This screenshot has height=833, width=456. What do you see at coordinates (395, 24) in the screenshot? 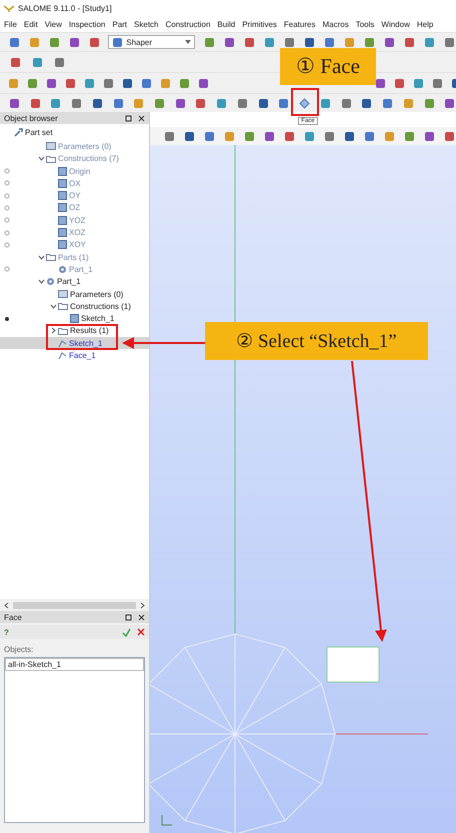
I see `menu-item: Window` at bounding box center [395, 24].